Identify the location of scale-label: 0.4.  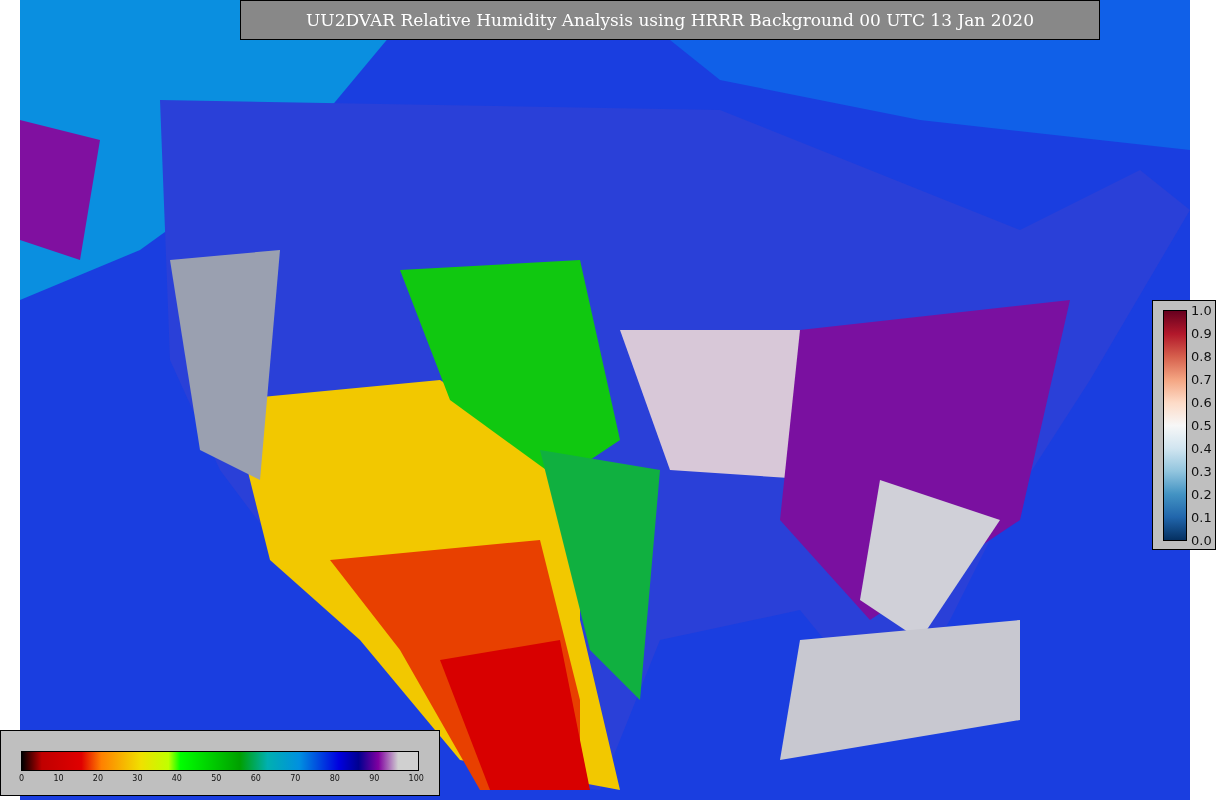
(1201, 448).